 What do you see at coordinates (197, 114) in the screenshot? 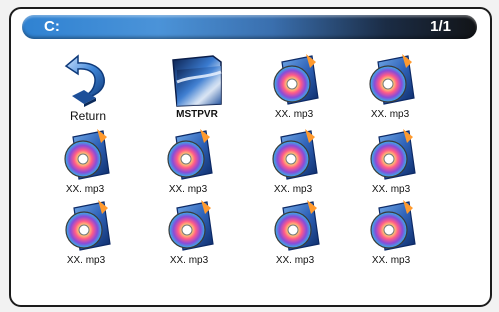
I see `file-label: MSTPVR` at bounding box center [197, 114].